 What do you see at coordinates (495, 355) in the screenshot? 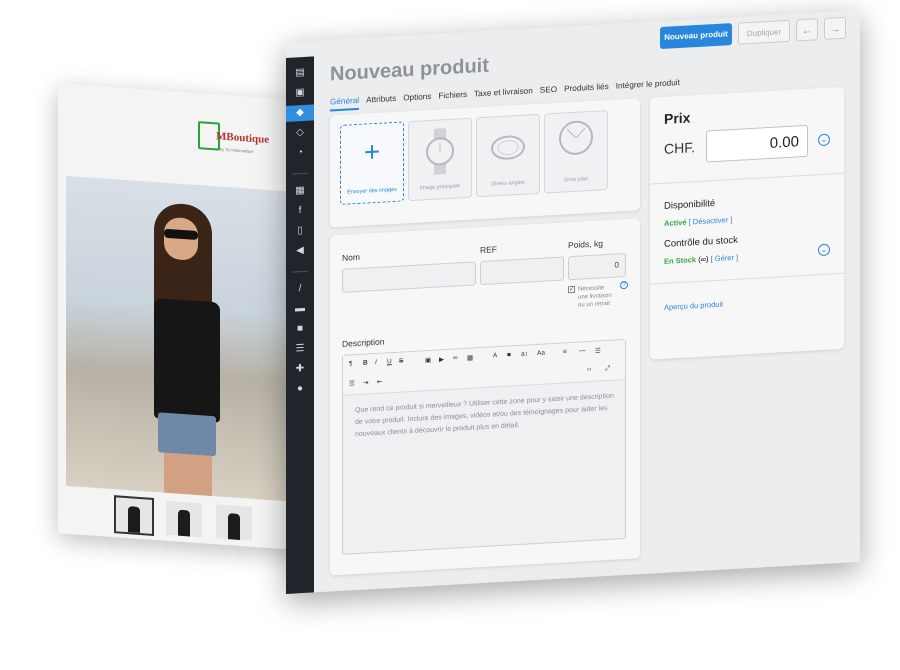
I see `text-color-icon: A` at bounding box center [495, 355].